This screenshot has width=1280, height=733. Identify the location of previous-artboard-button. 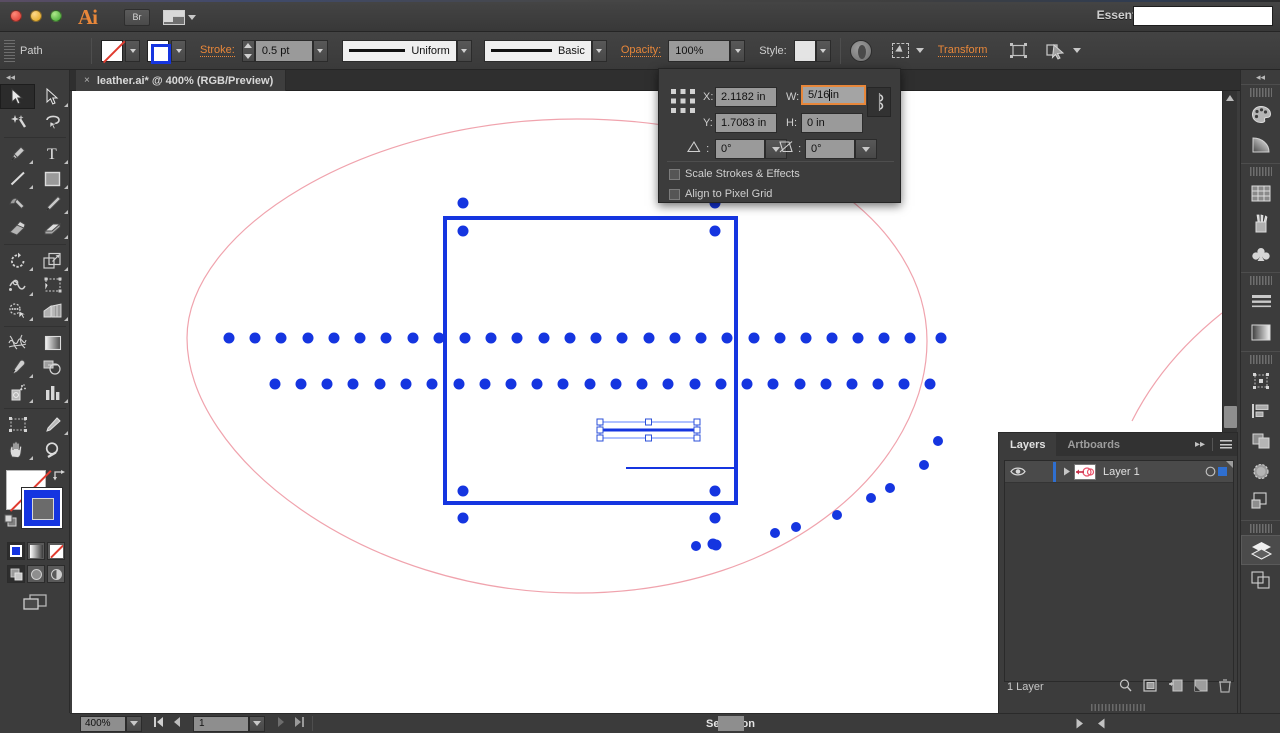
(177, 723).